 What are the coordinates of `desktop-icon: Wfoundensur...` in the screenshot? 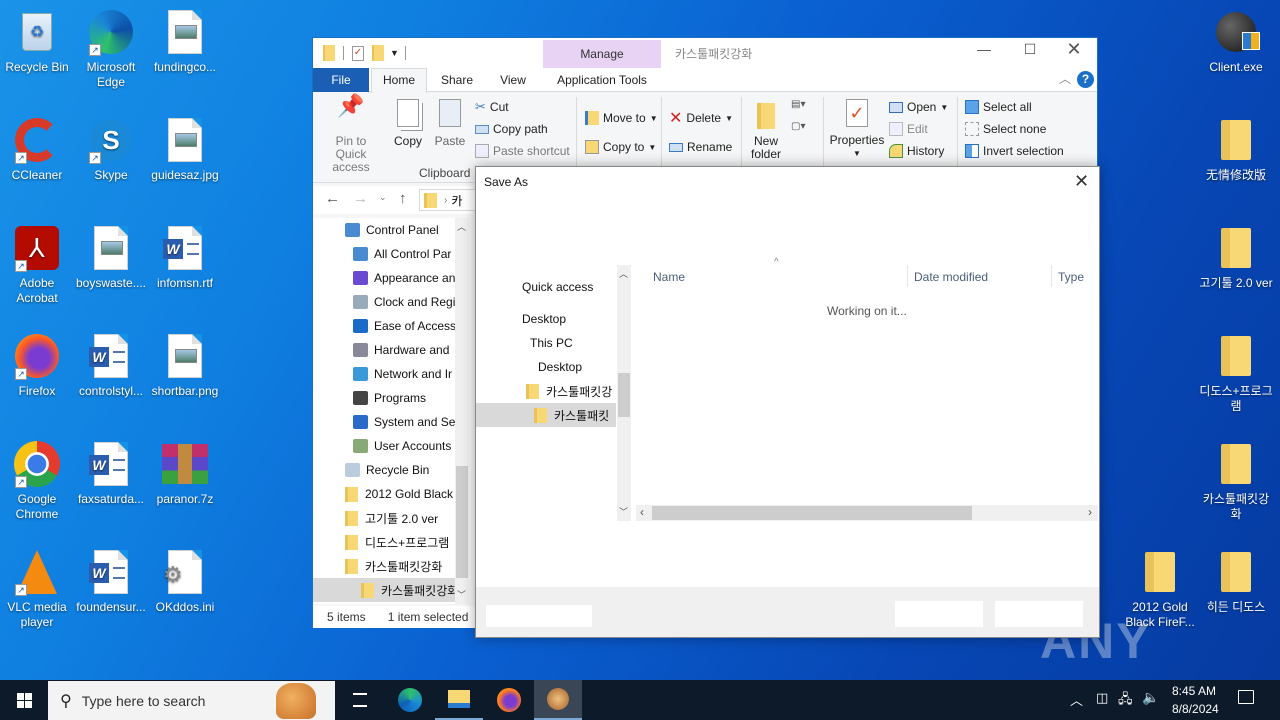 It's located at (111, 581).